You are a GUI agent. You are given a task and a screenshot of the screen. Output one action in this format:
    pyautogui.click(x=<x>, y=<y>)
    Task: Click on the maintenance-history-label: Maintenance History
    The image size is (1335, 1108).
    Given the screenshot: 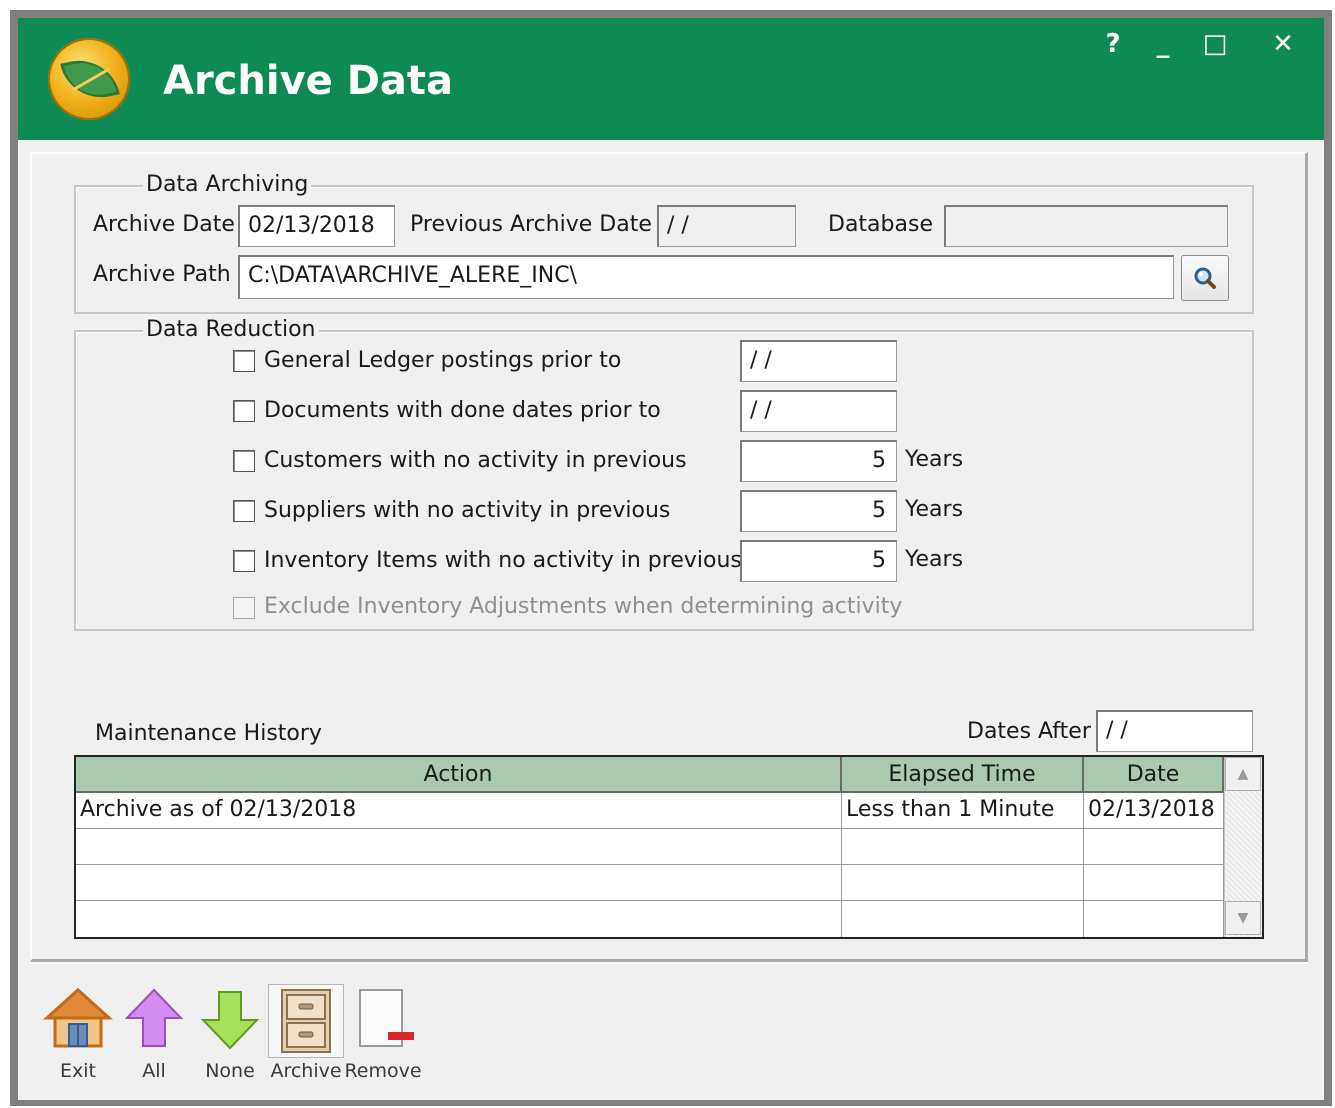 What is the action you would take?
    pyautogui.click(x=208, y=733)
    